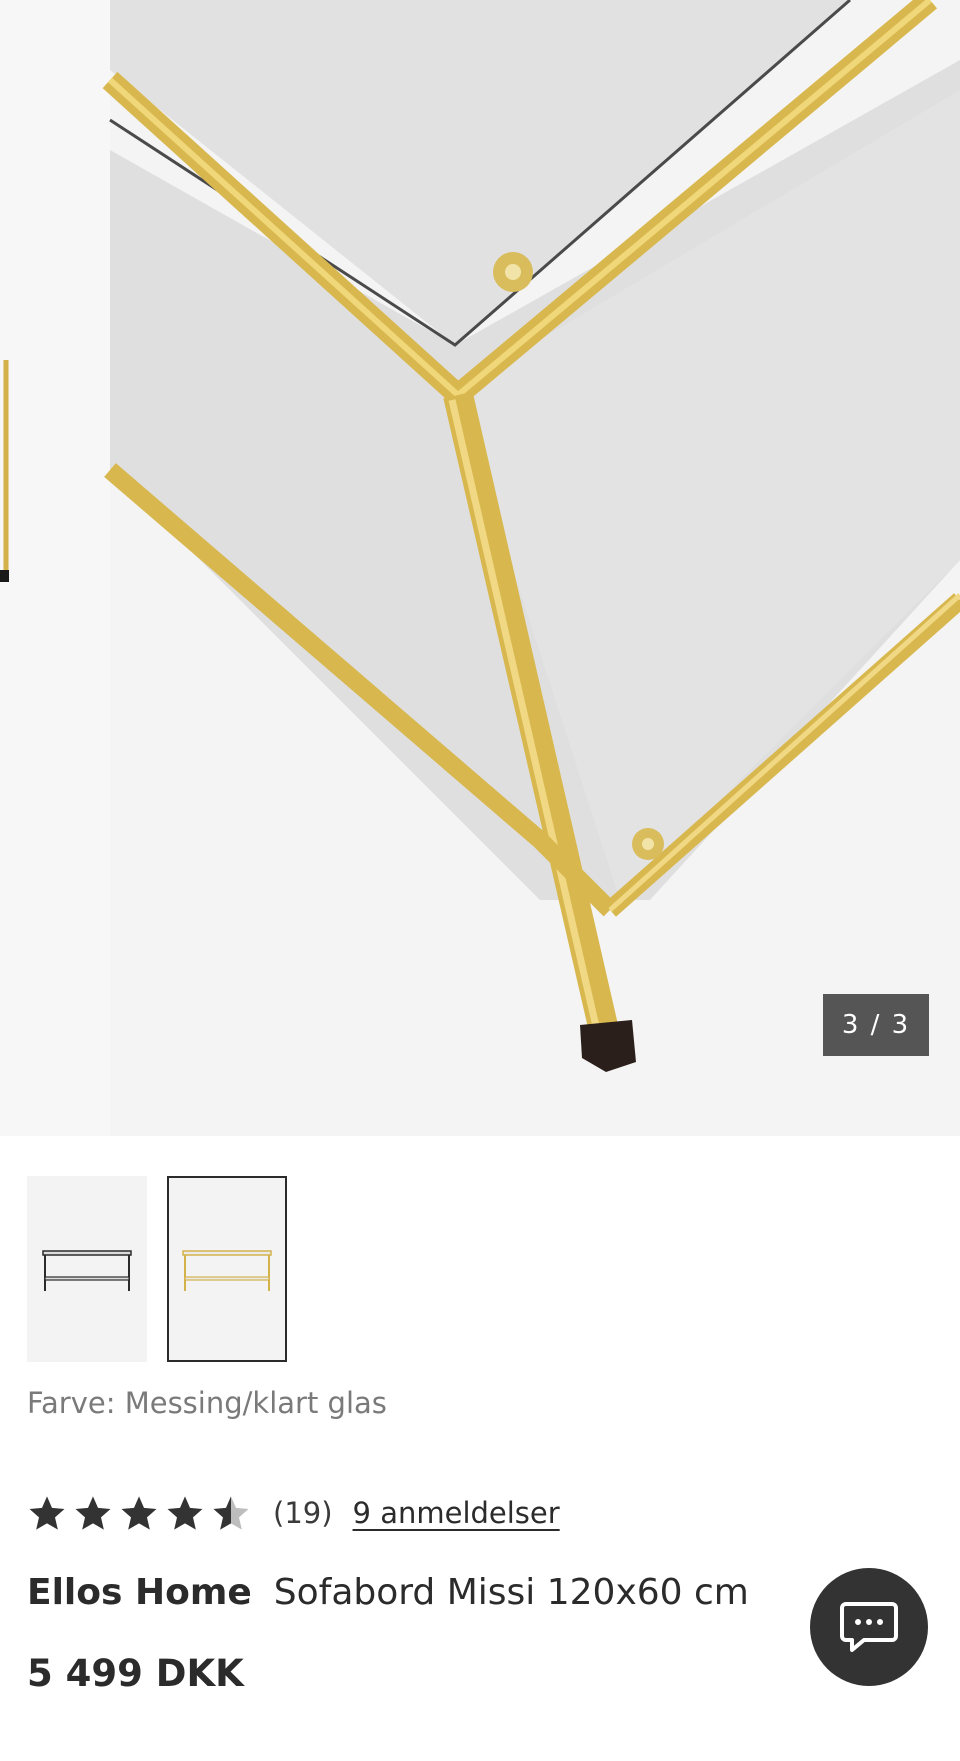  I want to click on chat-bubble-icon, so click(869, 1627).